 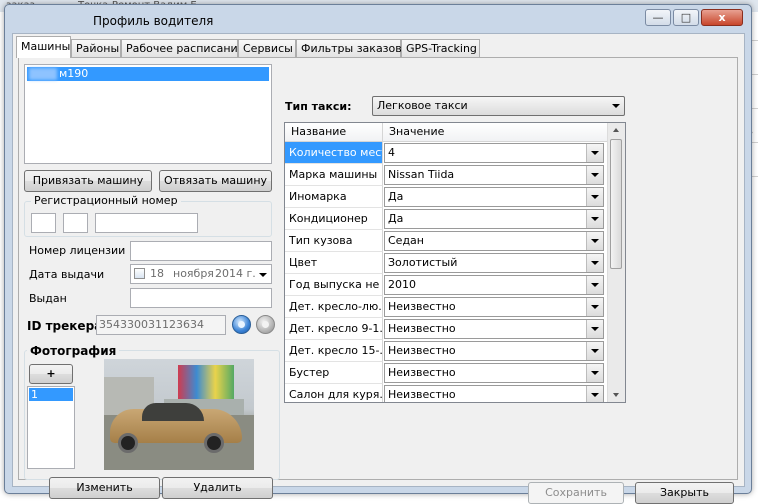 What do you see at coordinates (267, 48) in the screenshot?
I see `tab-services: Сервисы` at bounding box center [267, 48].